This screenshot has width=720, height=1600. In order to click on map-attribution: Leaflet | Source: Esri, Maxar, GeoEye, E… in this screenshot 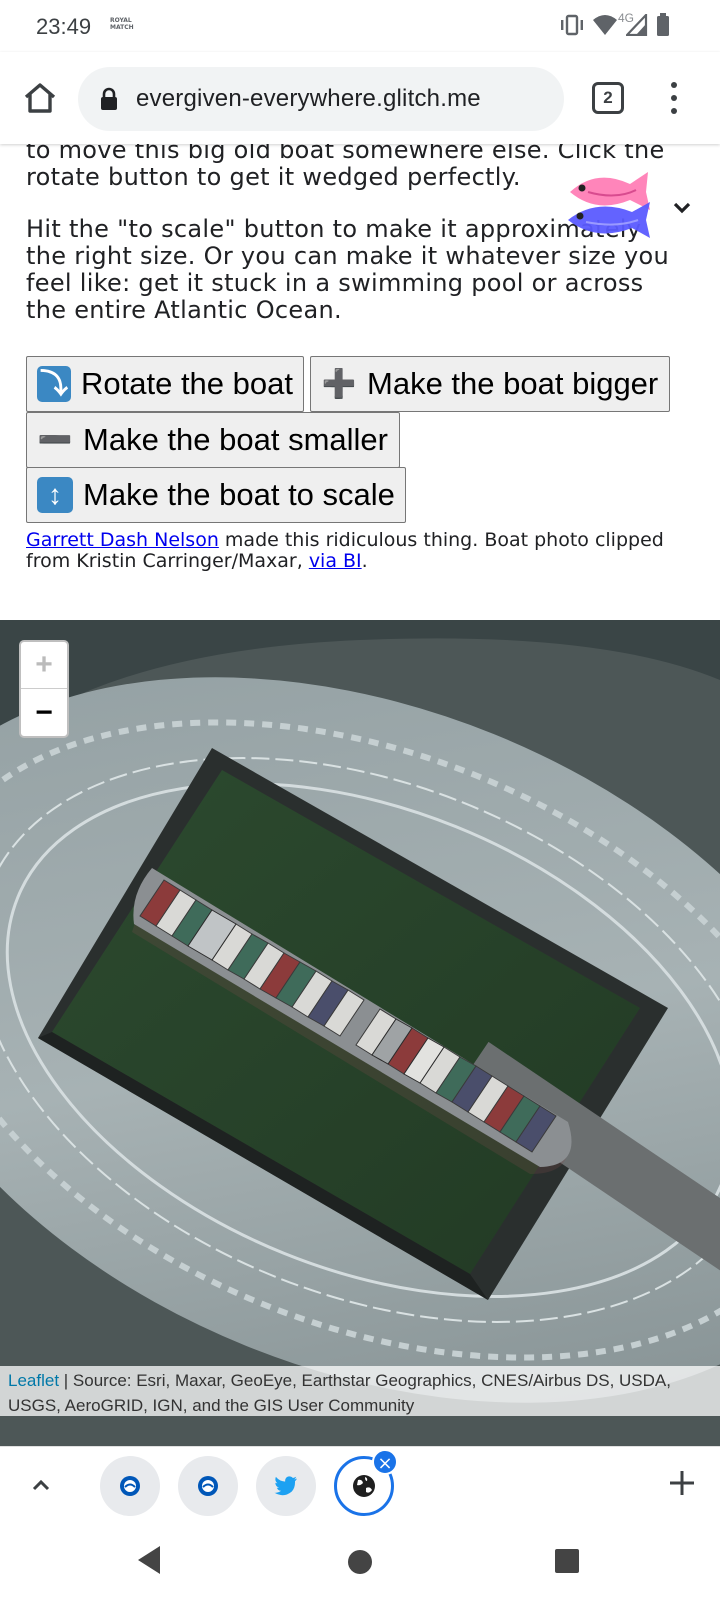, I will do `click(360, 1391)`.